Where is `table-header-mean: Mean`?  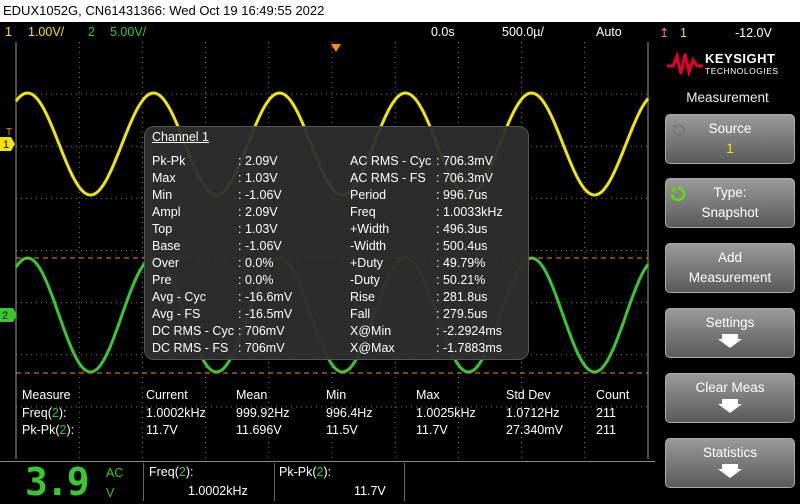
table-header-mean: Mean is located at coordinates (252, 395).